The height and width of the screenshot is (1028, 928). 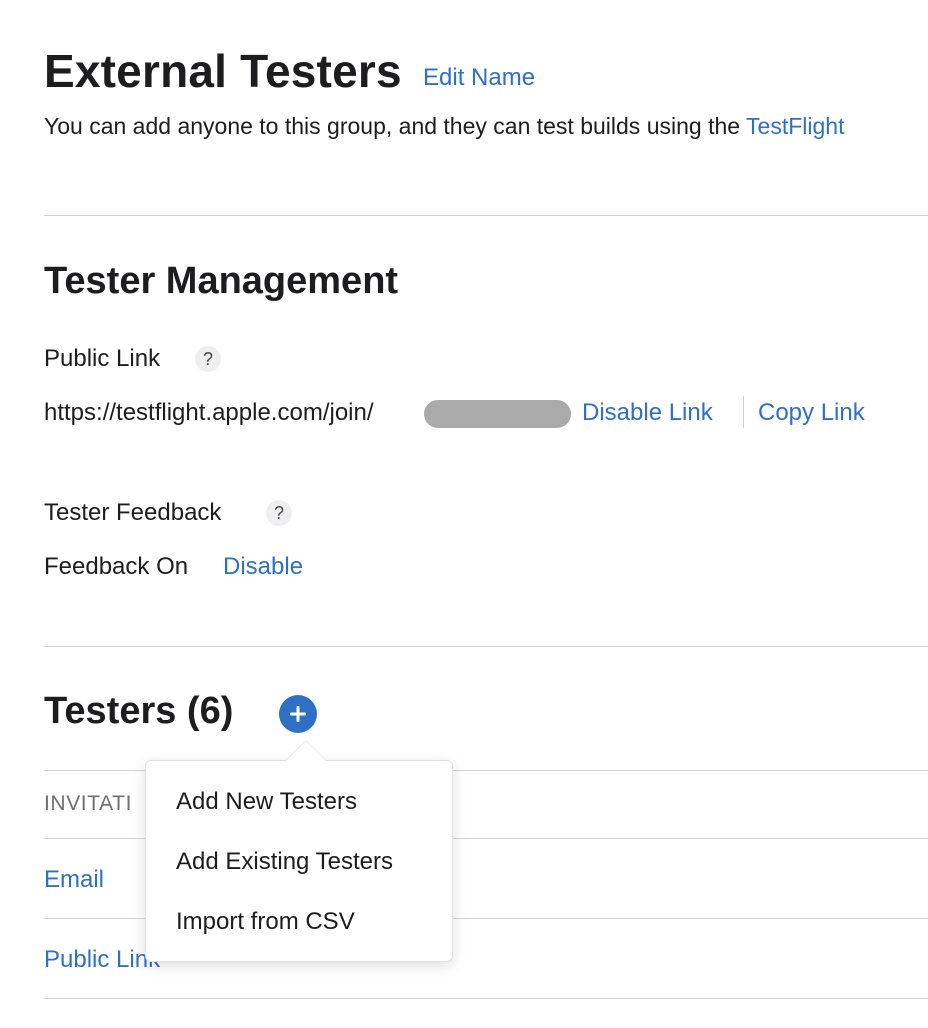 What do you see at coordinates (208, 359) in the screenshot?
I see `public-link-help-icon: ?` at bounding box center [208, 359].